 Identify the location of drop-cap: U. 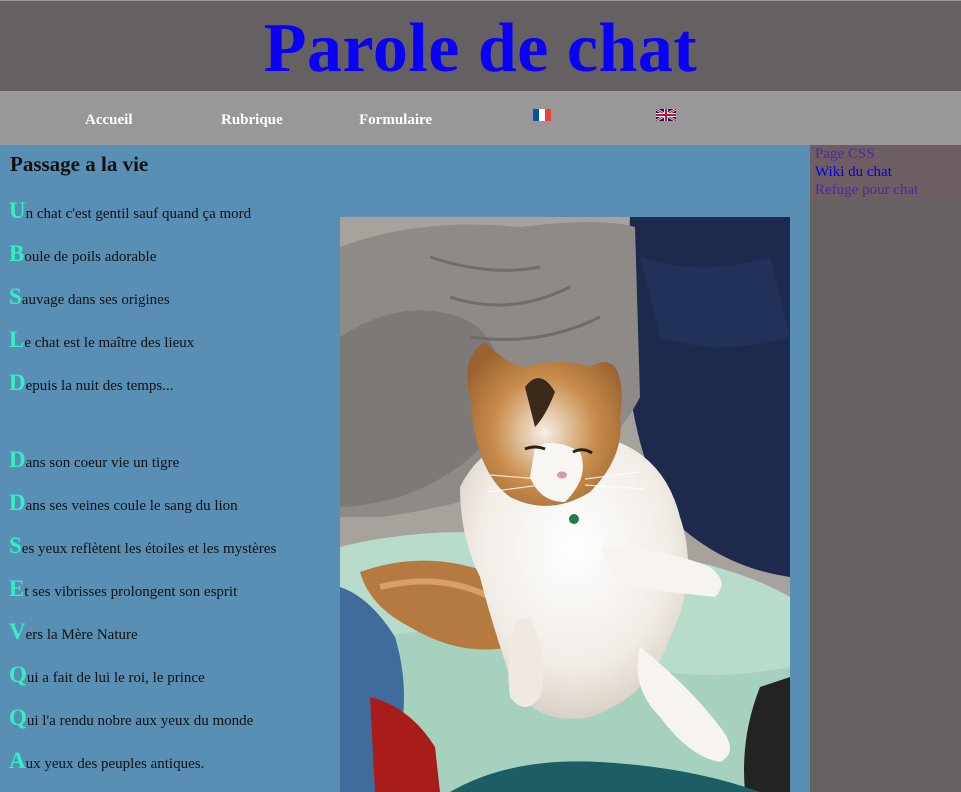
(17, 210).